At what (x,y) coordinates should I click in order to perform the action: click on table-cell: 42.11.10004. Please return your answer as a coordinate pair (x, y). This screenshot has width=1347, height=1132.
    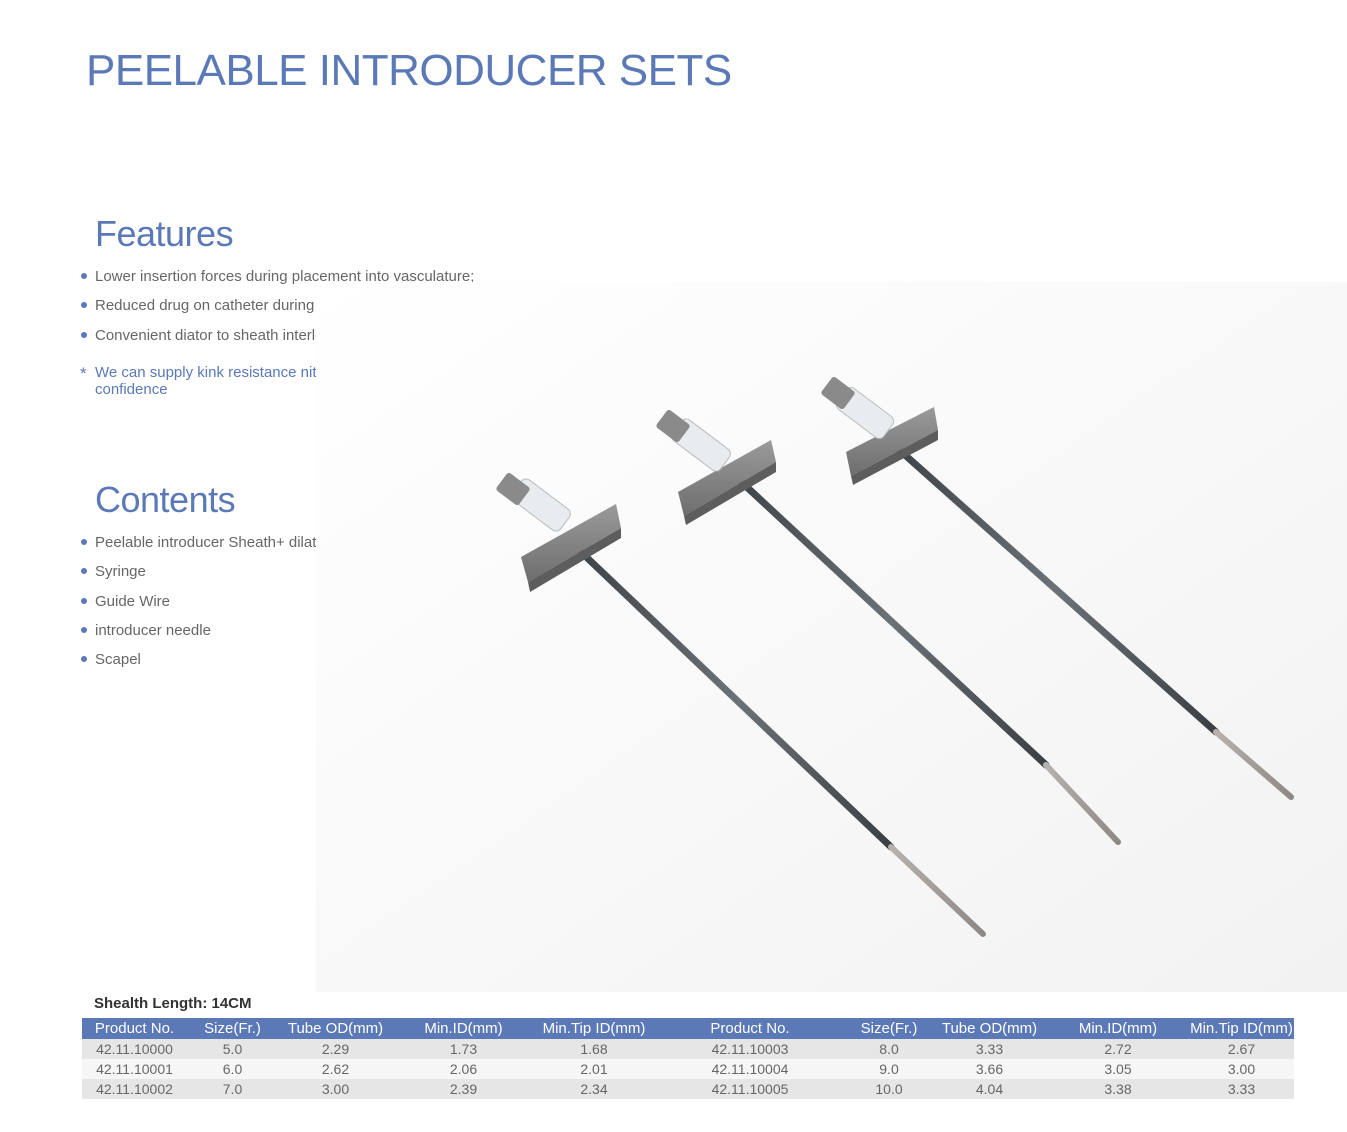
    Looking at the image, I should click on (750, 1069).